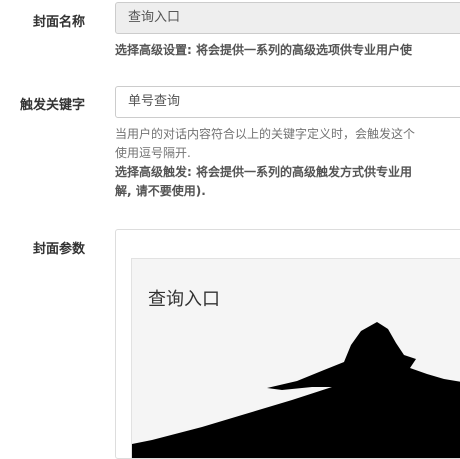  Describe the element at coordinates (153, 153) in the screenshot. I see `keyword-help-line-2: 使用逗号隔开.` at that location.